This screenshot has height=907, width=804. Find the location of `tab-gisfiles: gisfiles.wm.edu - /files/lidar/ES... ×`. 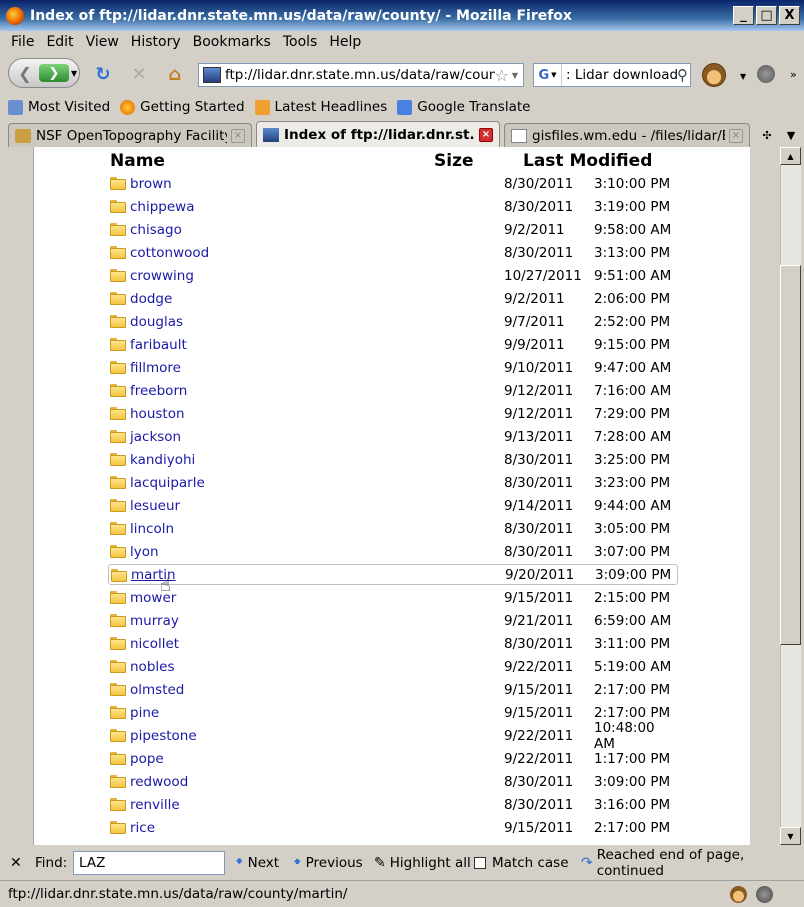

tab-gisfiles: gisfiles.wm.edu - /files/lidar/ES... × is located at coordinates (627, 135).